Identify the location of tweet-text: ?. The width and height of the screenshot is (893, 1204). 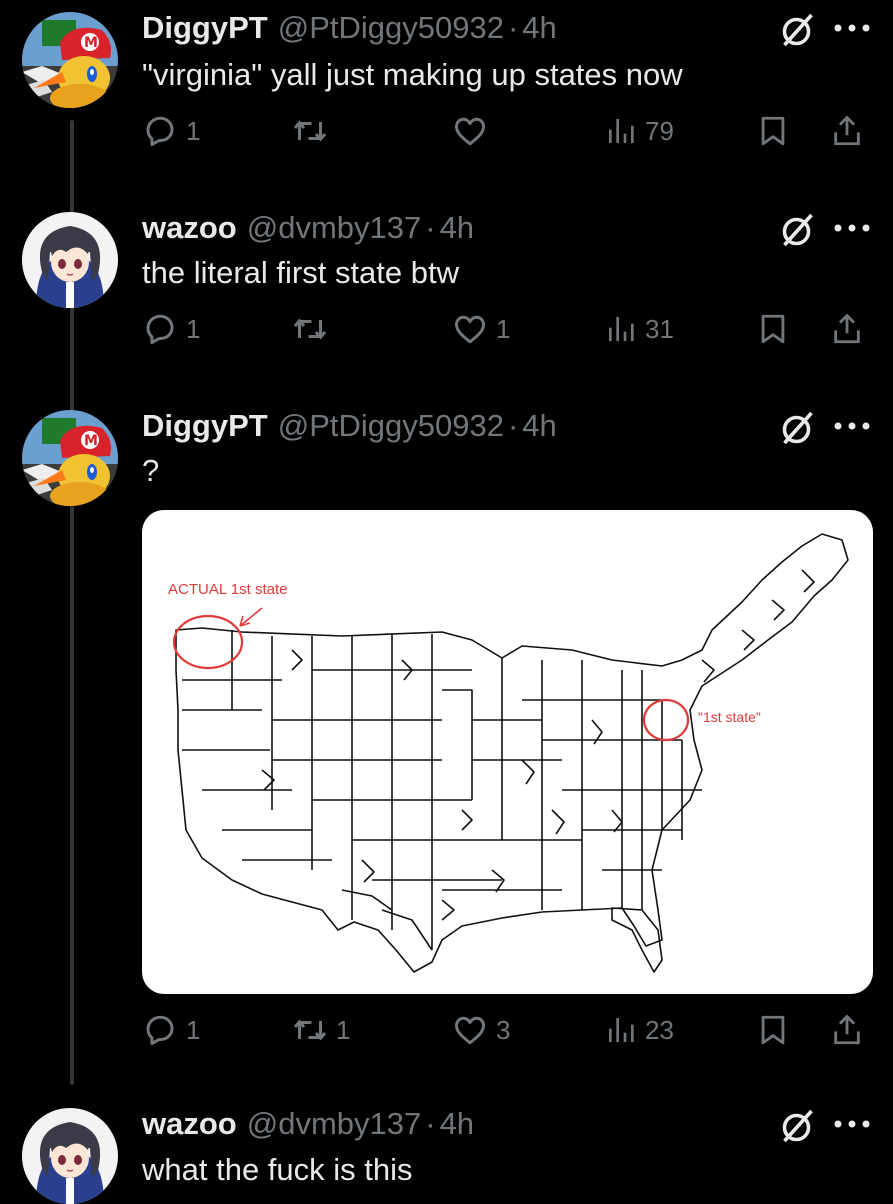
(151, 470).